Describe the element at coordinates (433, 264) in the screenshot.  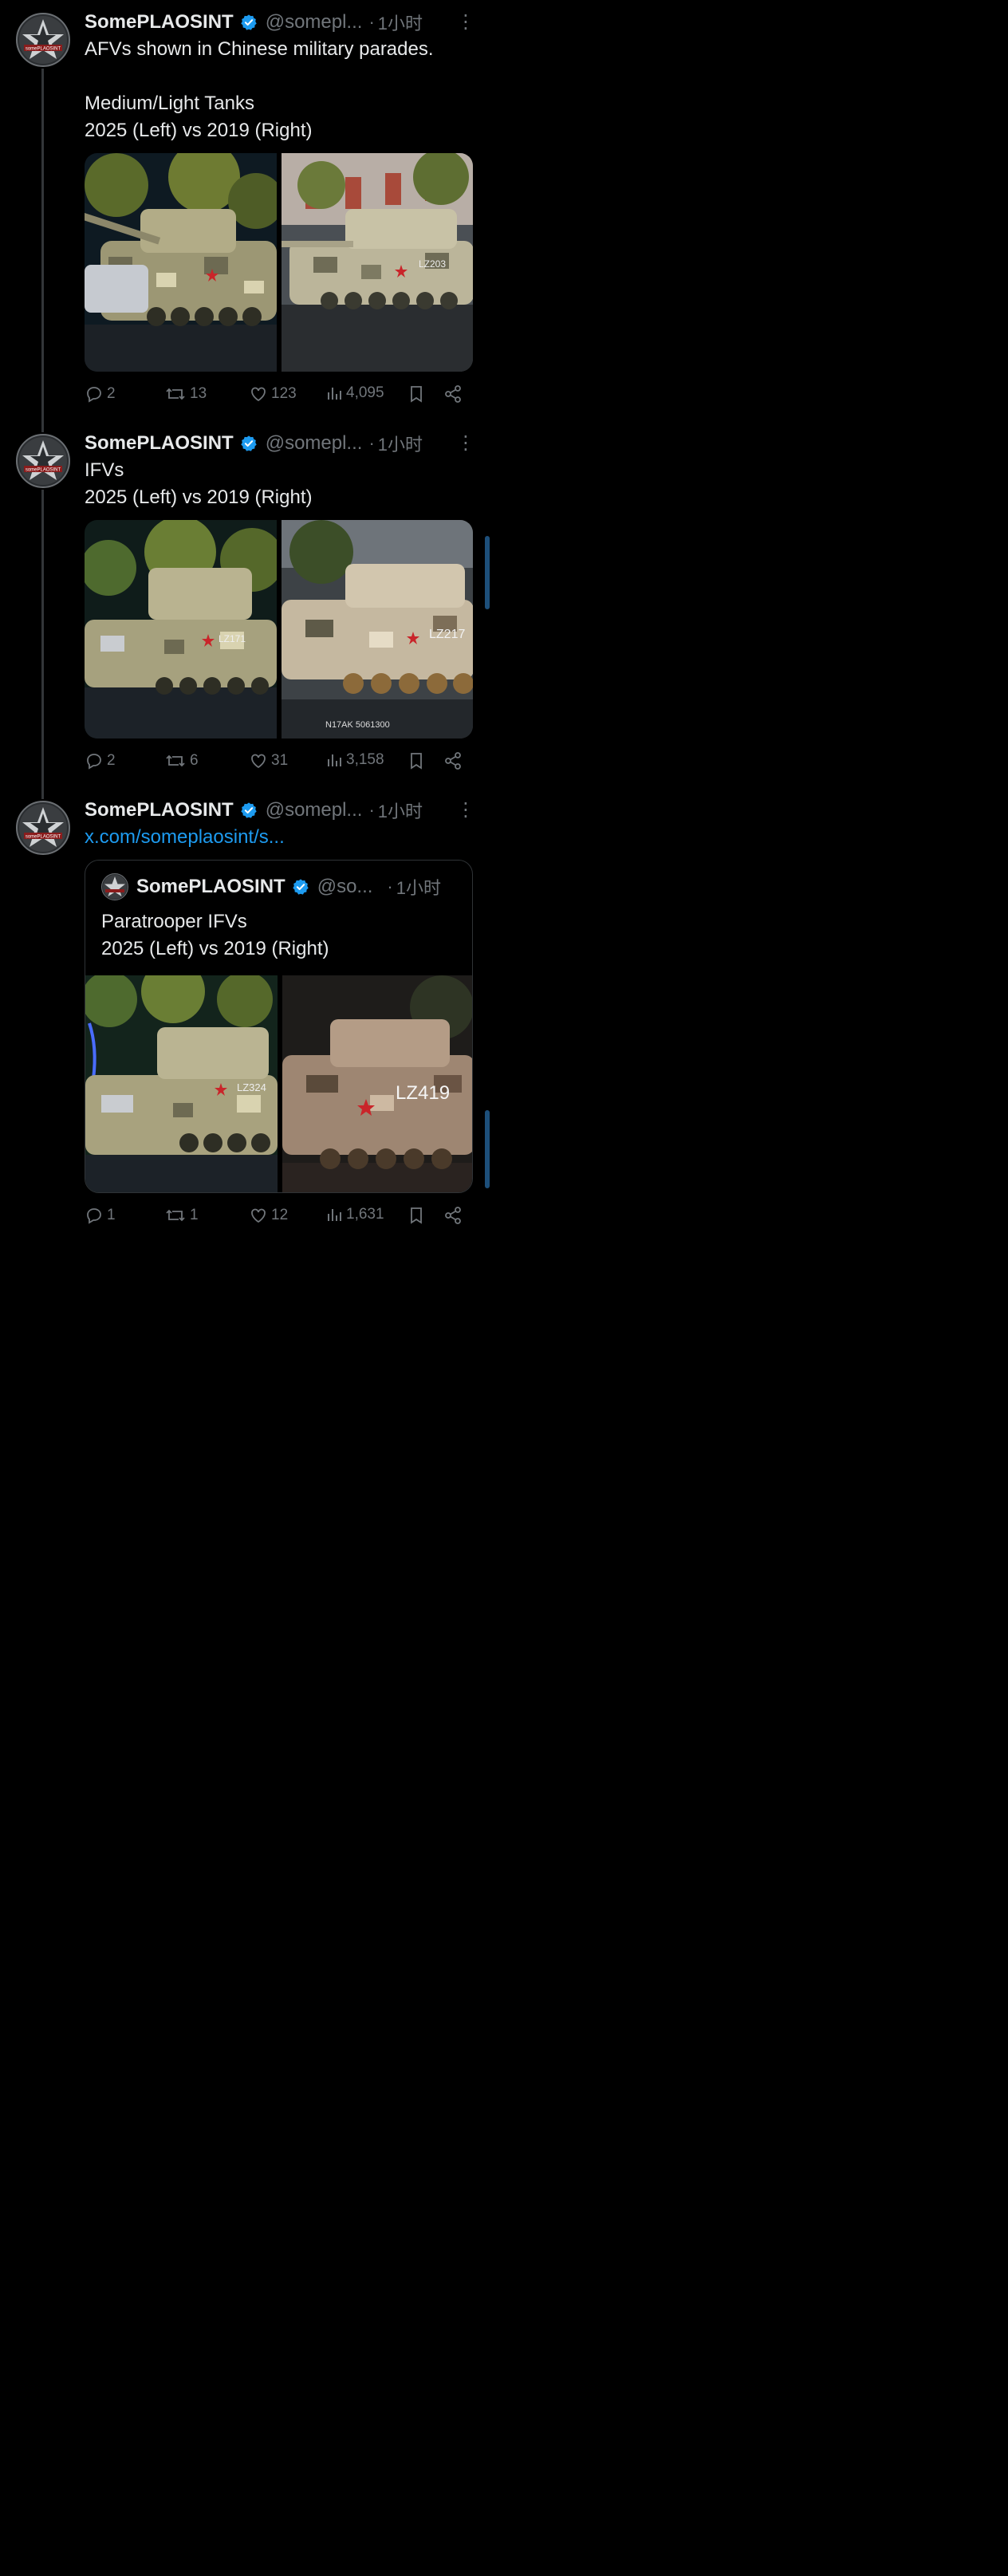
I see `svg-text: LZ203` at that location.